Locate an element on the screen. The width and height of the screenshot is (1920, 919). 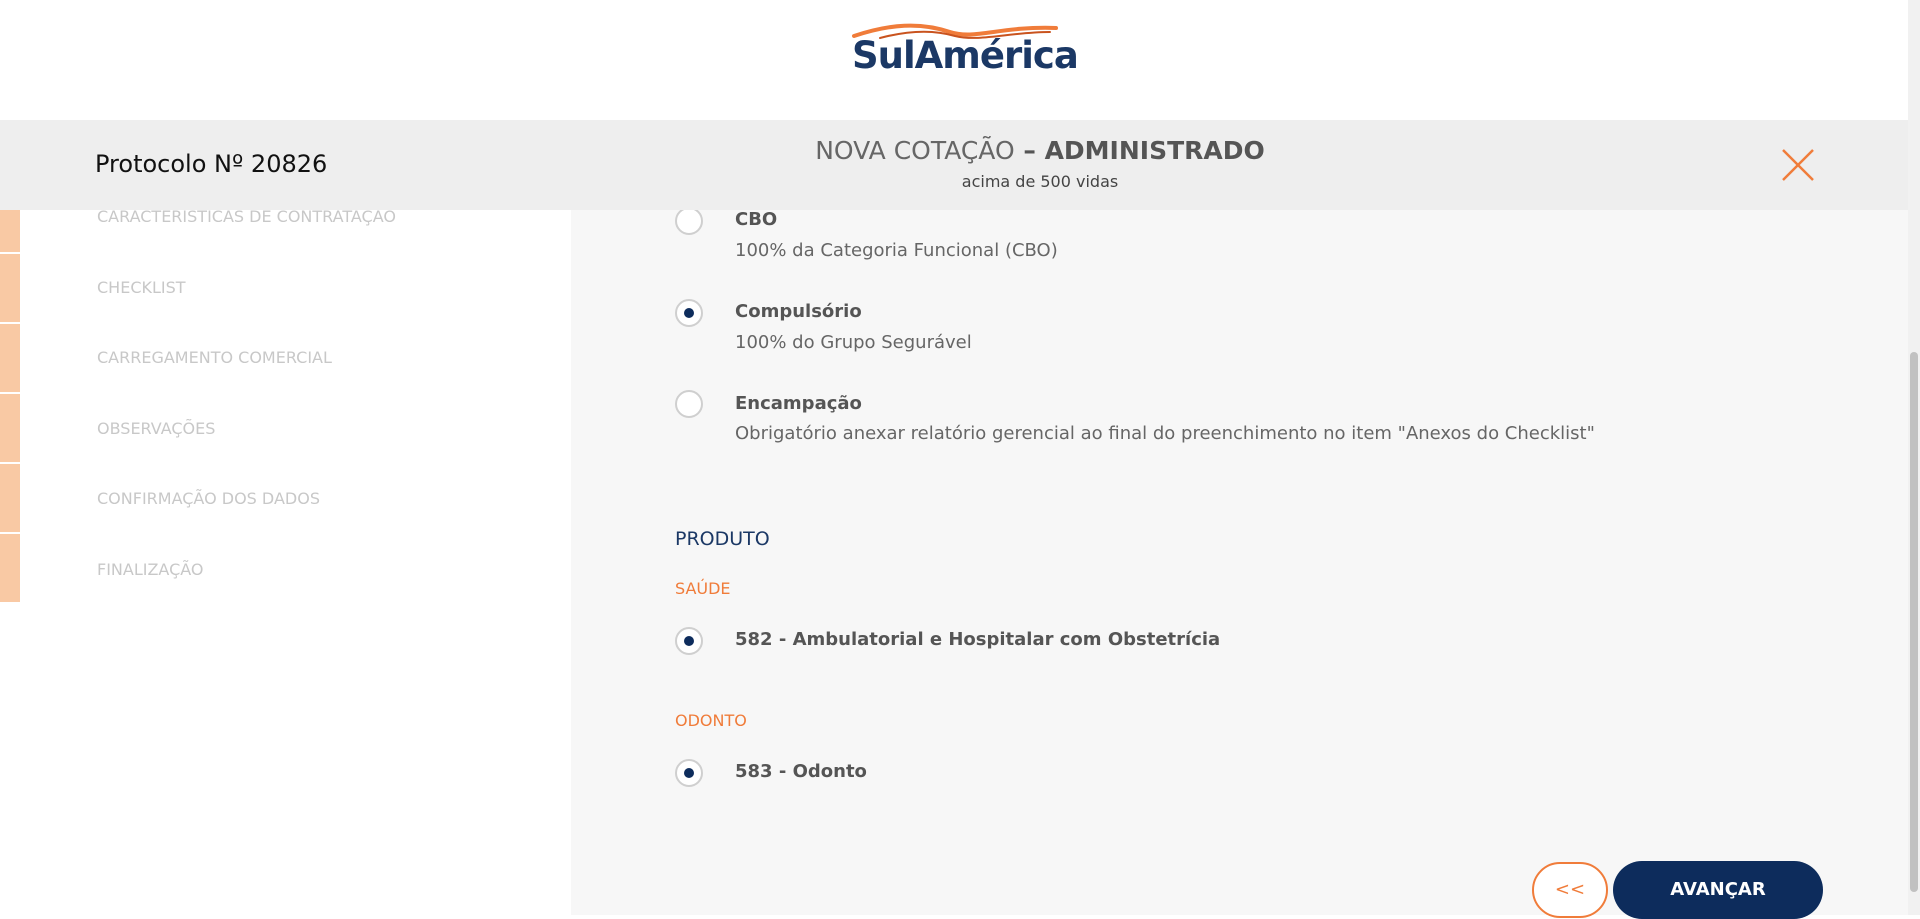
sidebar-item-confirmacao: CONFIRMAÇÃO DOS DADOS is located at coordinates (285, 499).